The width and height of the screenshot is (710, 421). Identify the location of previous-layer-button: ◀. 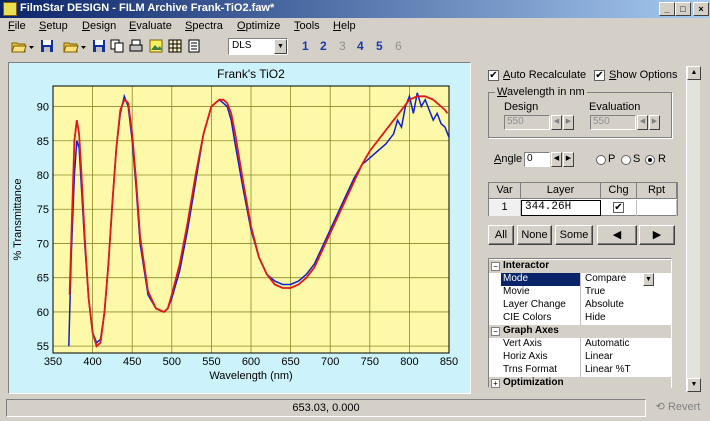
(617, 235).